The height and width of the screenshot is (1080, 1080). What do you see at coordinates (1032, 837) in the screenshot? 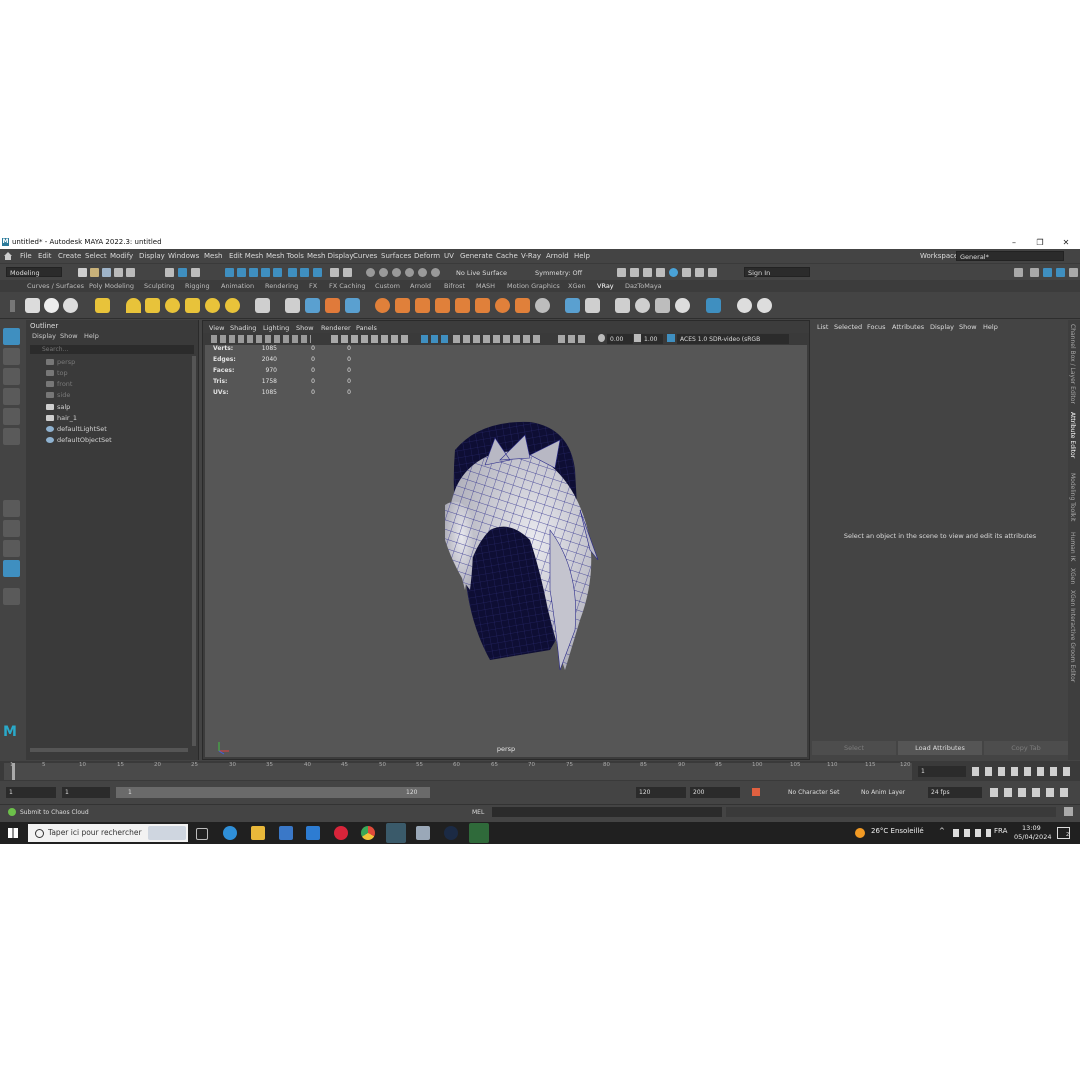
I see `clock-date: 05/04/2024` at bounding box center [1032, 837].